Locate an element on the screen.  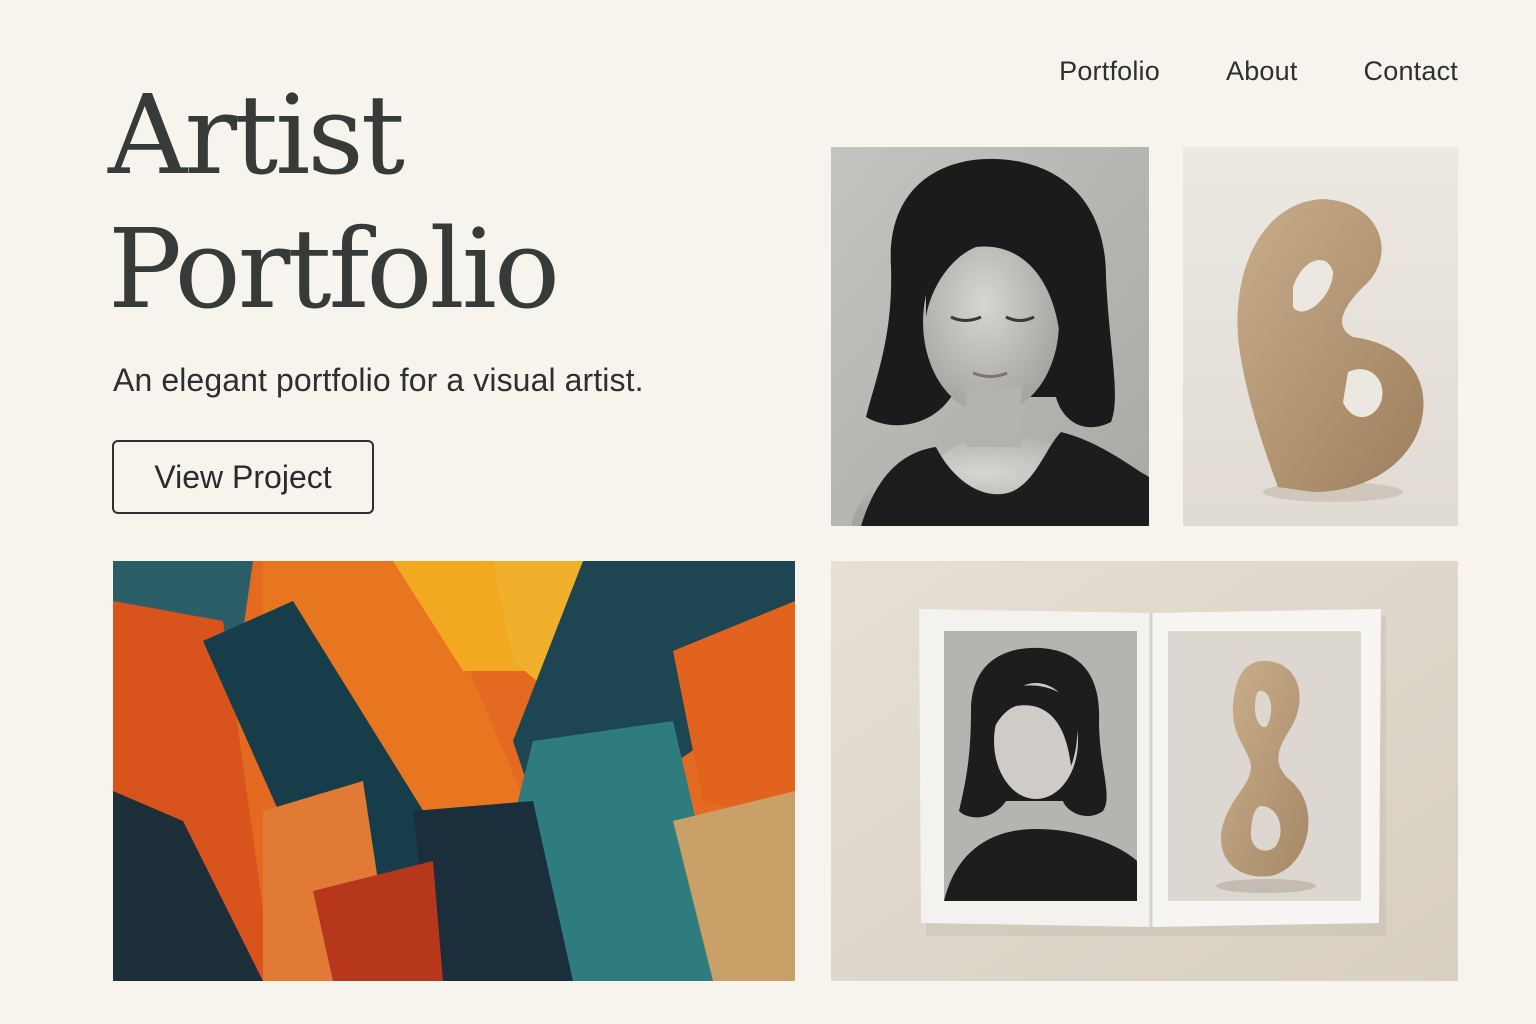
title-line-1: Artist is located at coordinates (256, 135).